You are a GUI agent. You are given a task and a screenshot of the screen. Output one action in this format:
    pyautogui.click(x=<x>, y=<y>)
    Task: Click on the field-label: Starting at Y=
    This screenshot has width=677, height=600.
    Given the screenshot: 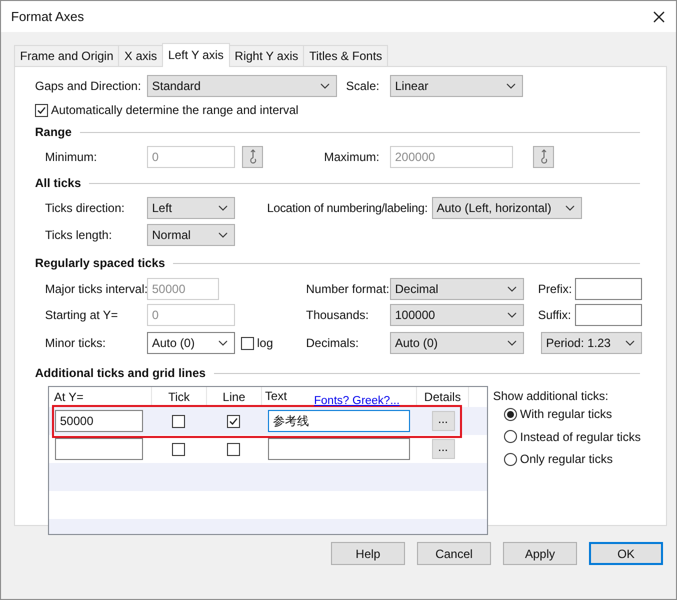 What is the action you would take?
    pyautogui.click(x=82, y=315)
    